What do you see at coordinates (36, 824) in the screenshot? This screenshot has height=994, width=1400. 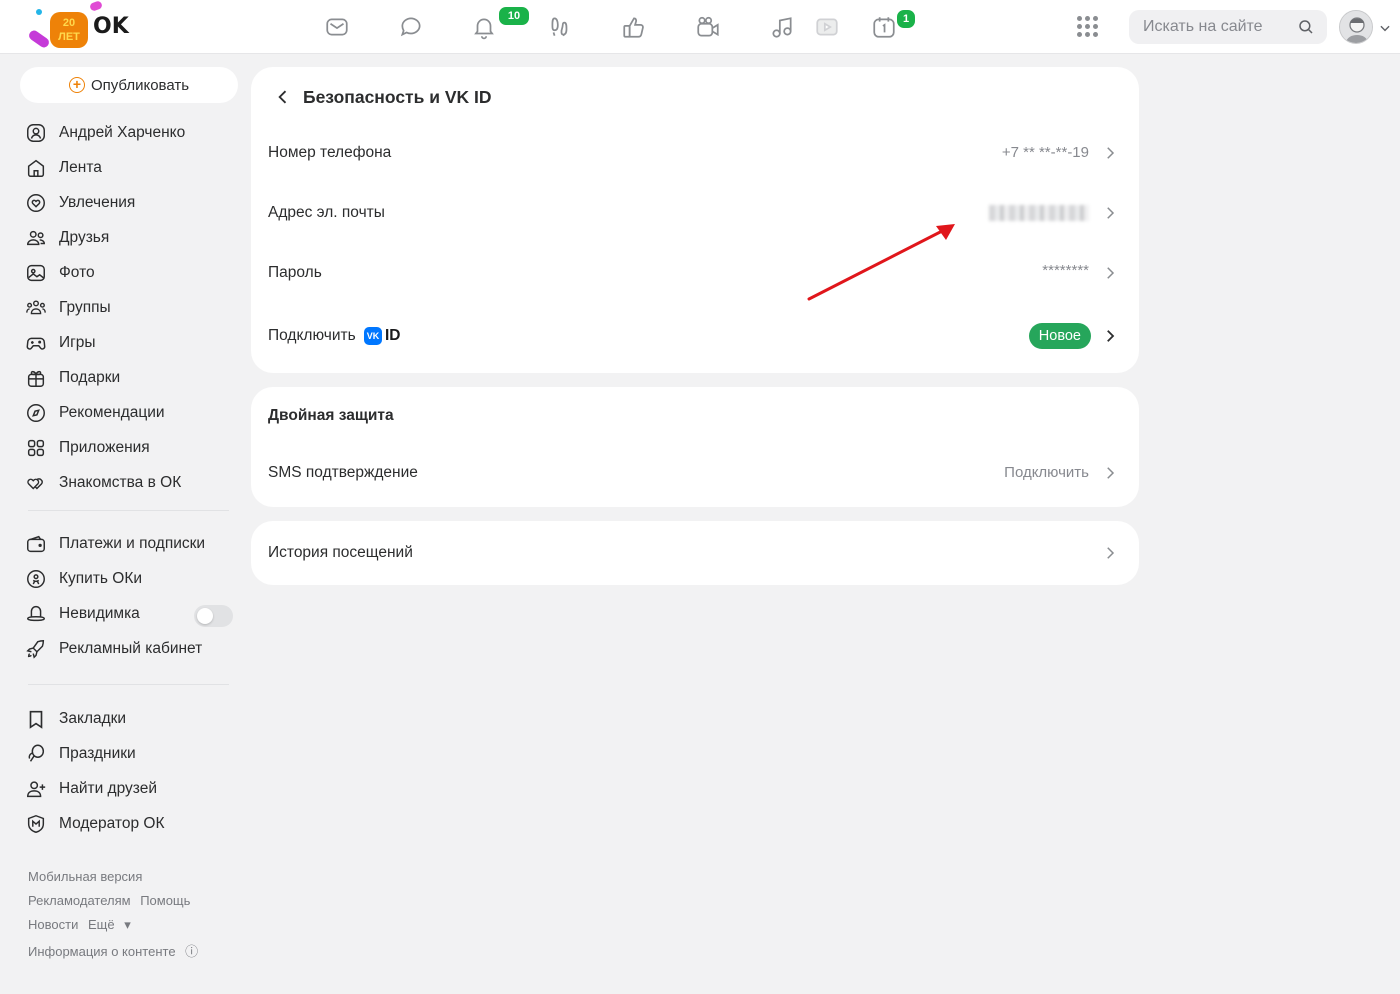 I see `moderator-shield-icon` at bounding box center [36, 824].